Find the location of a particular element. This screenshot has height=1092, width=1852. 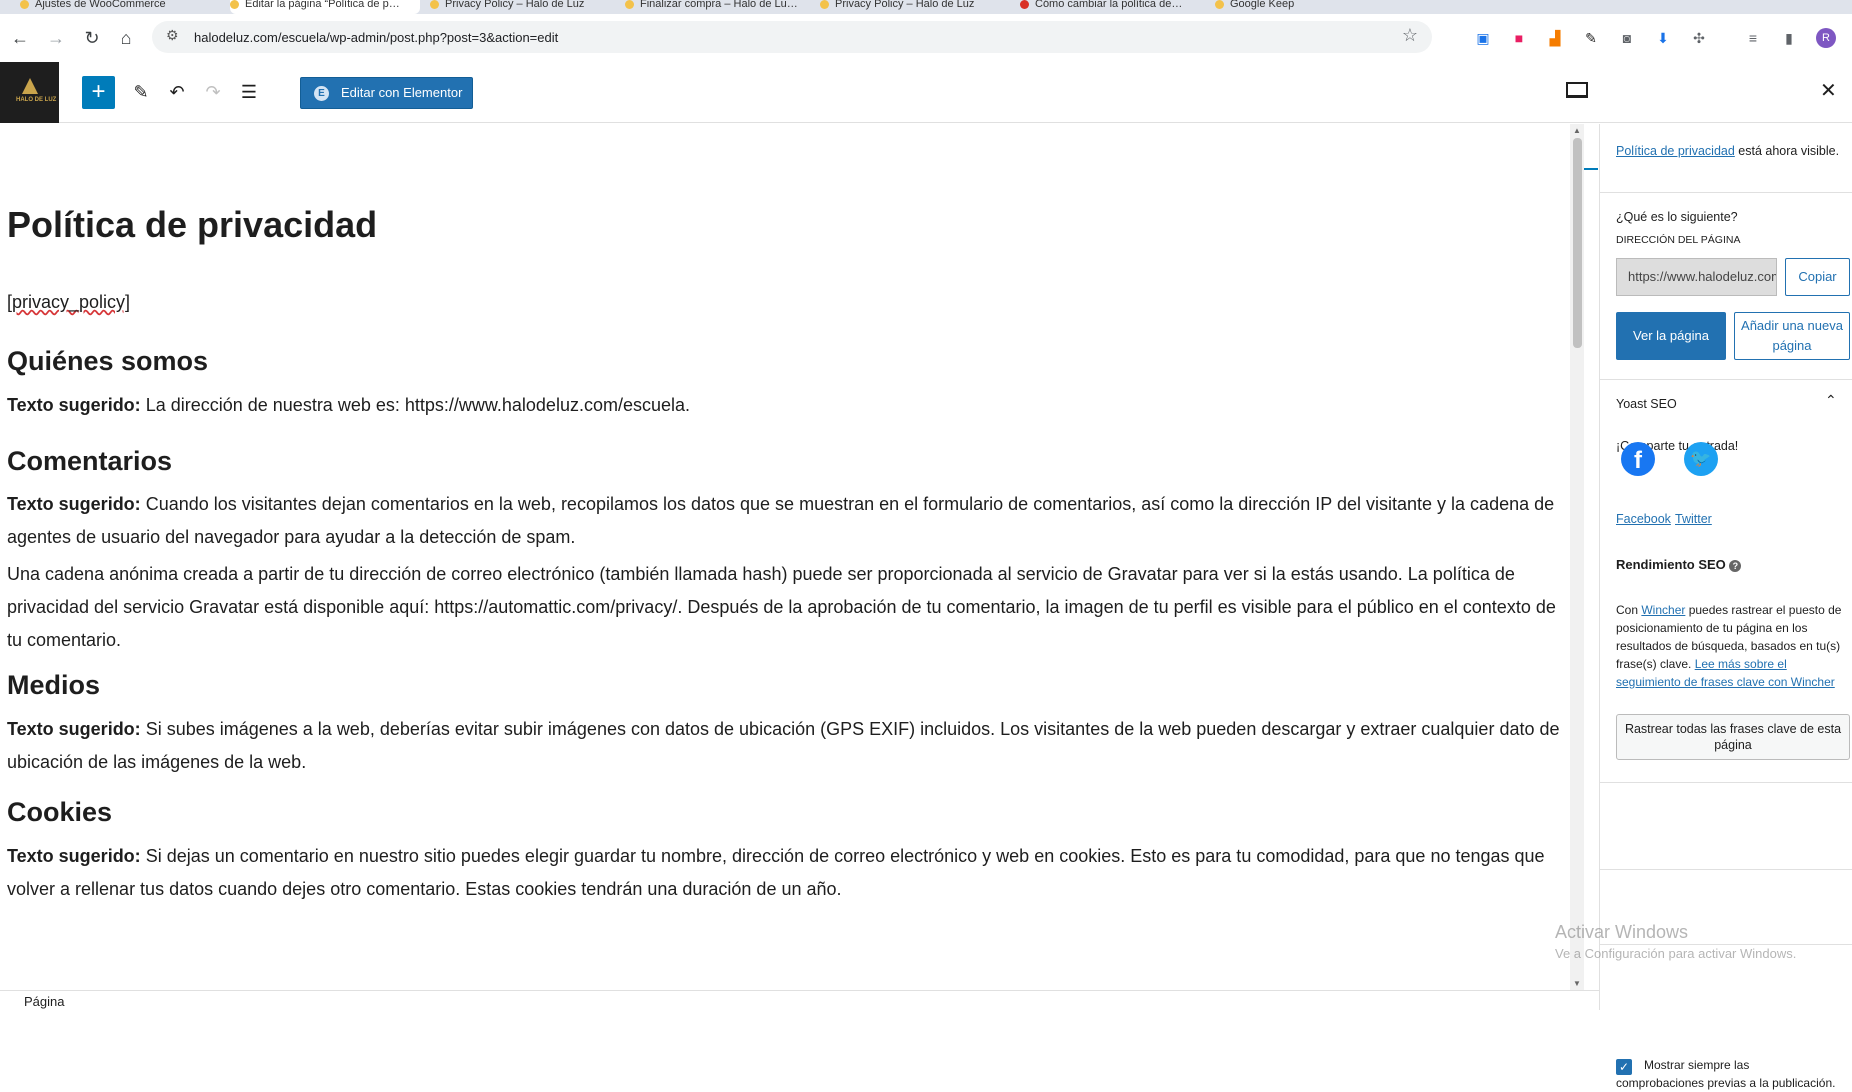

extension-download-icon: ⬇ is located at coordinates (1663, 38).